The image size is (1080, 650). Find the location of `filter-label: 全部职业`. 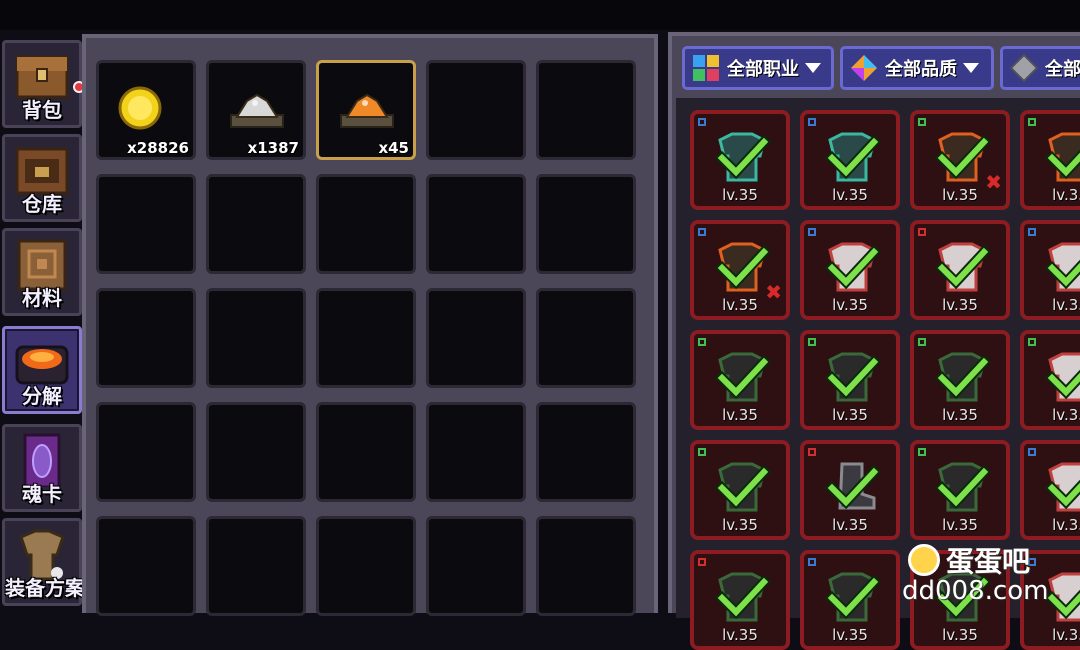

filter-label: 全部职业 is located at coordinates (763, 69).